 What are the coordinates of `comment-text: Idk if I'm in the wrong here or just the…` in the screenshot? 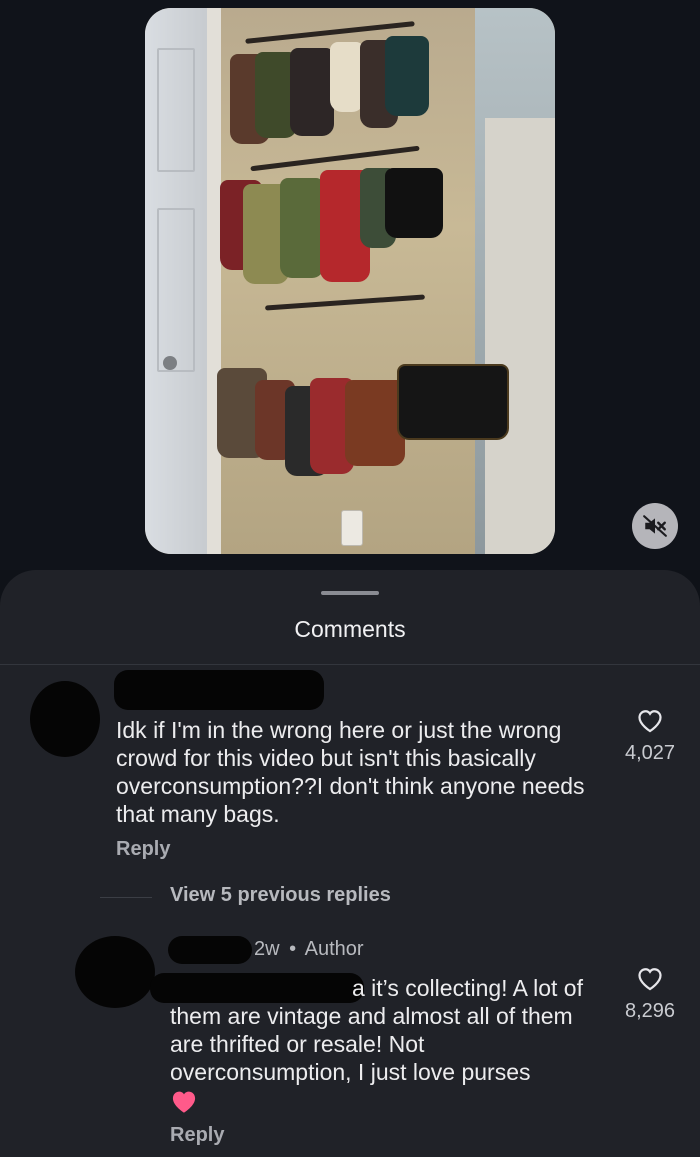 It's located at (350, 772).